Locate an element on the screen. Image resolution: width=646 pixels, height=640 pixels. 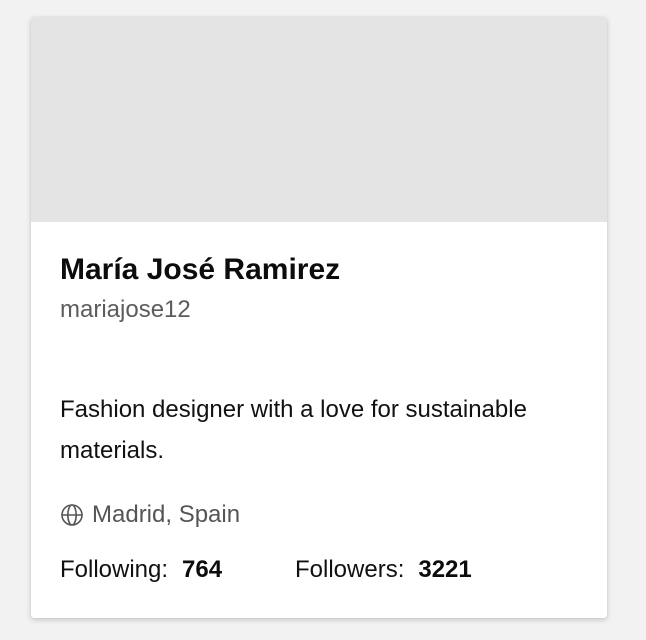
profile-username: mariajose12 is located at coordinates (125, 309).